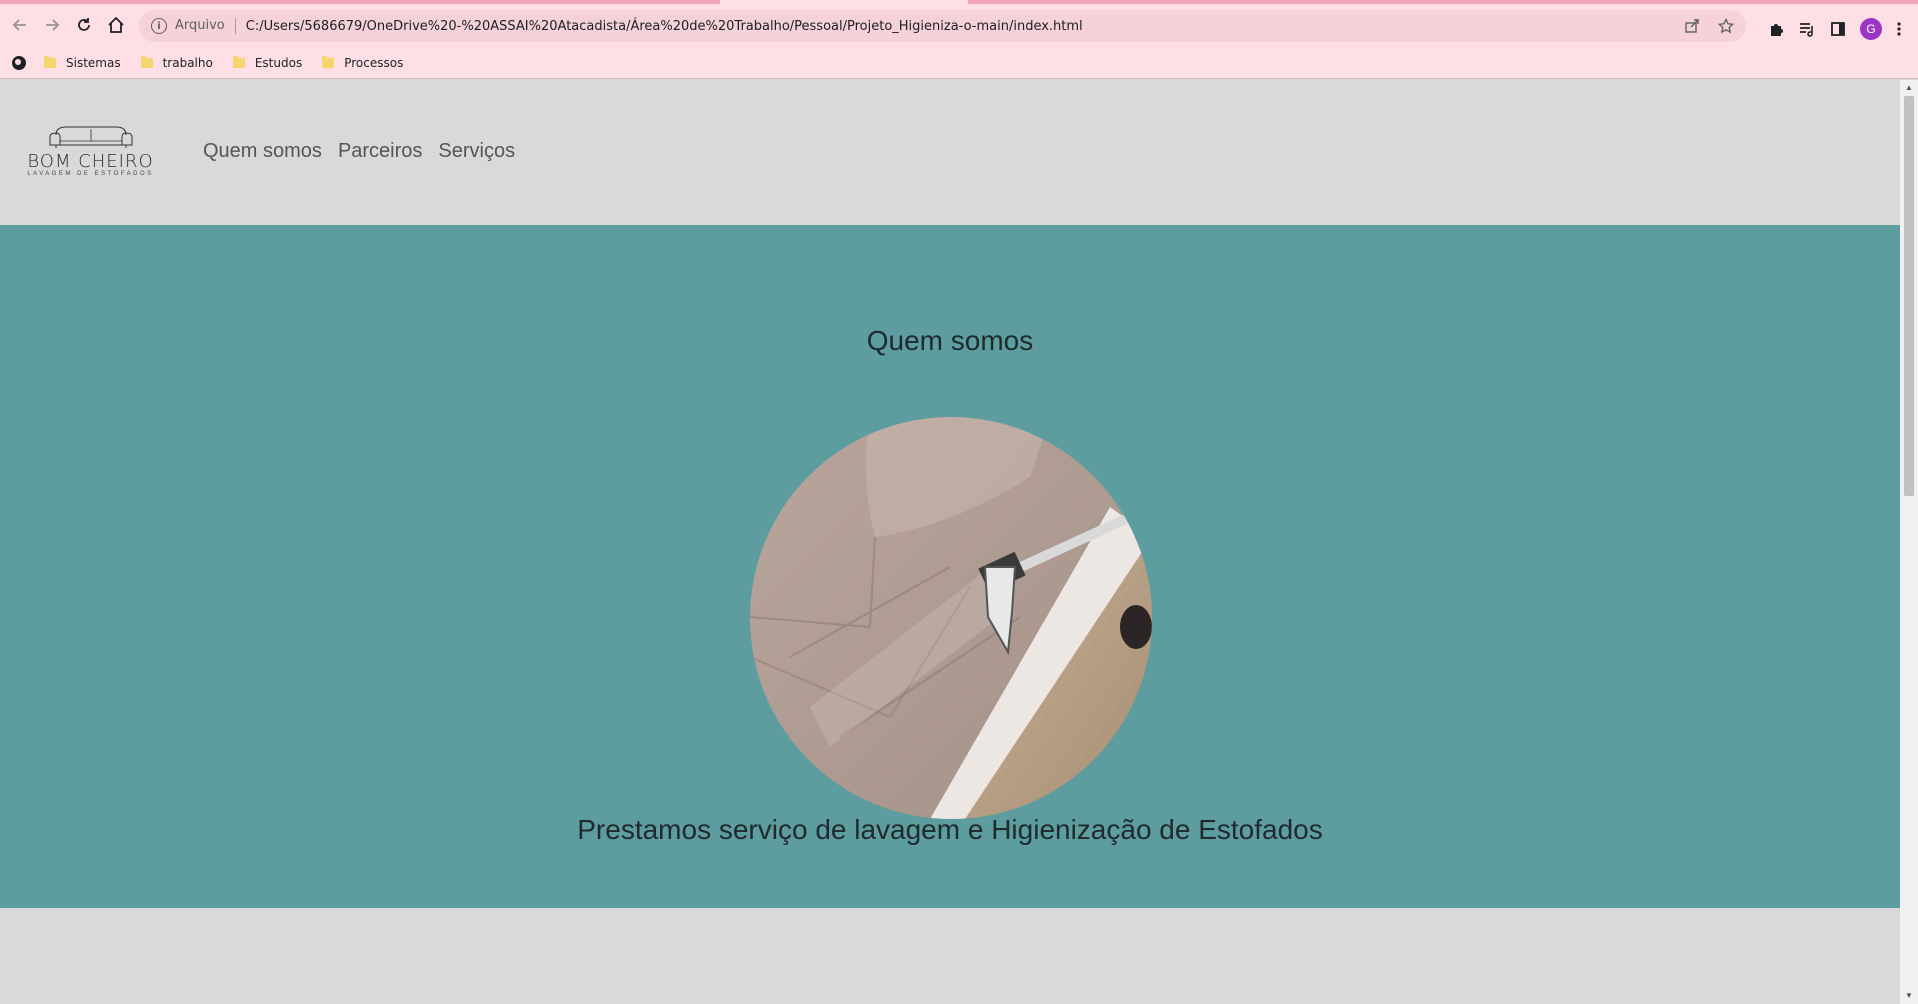  I want to click on bookmark-label: Sistemas, so click(93, 63).